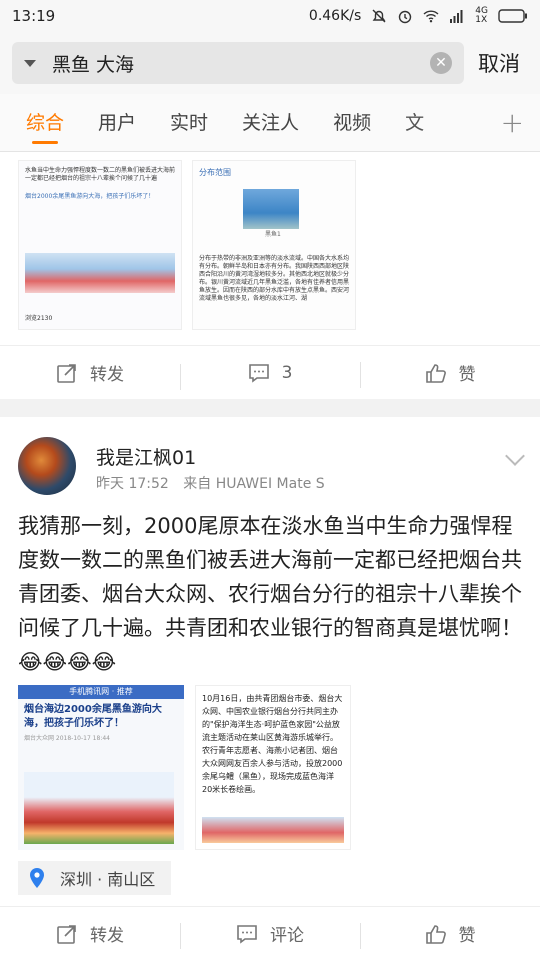 This screenshot has width=540, height=960. I want to click on location-tag: 深圳 · 南山区, so click(95, 878).